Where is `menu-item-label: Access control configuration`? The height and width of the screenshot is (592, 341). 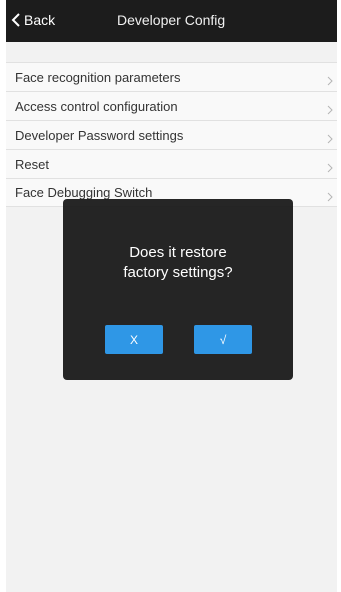
menu-item-label: Access control configuration is located at coordinates (96, 106).